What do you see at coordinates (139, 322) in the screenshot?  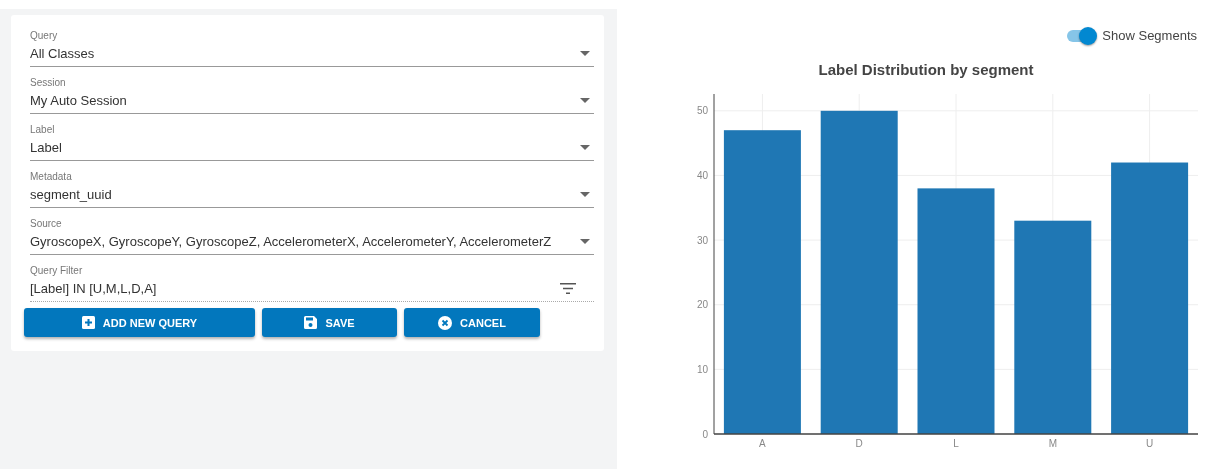 I see `action-button: ADD NEW QUERY` at bounding box center [139, 322].